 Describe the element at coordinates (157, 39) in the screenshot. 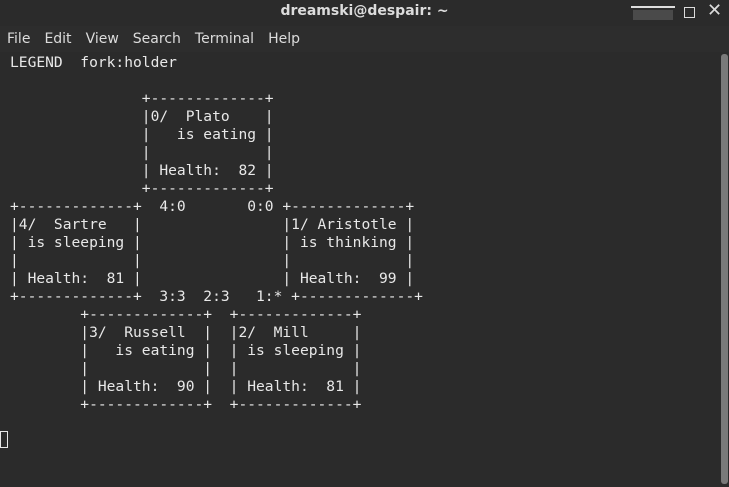

I see `menu-search: Search` at that location.